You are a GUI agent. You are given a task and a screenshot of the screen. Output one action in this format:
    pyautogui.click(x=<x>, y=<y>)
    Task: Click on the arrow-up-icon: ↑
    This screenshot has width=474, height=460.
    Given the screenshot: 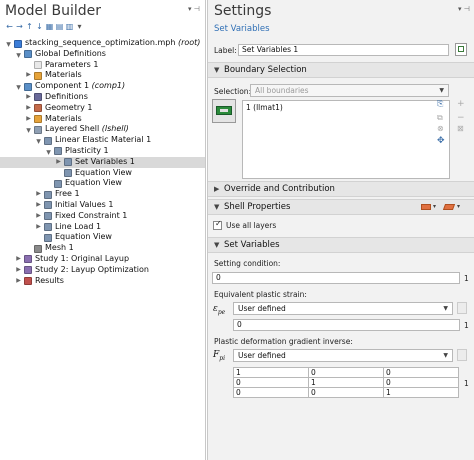 What is the action you would take?
    pyautogui.click(x=29, y=26)
    